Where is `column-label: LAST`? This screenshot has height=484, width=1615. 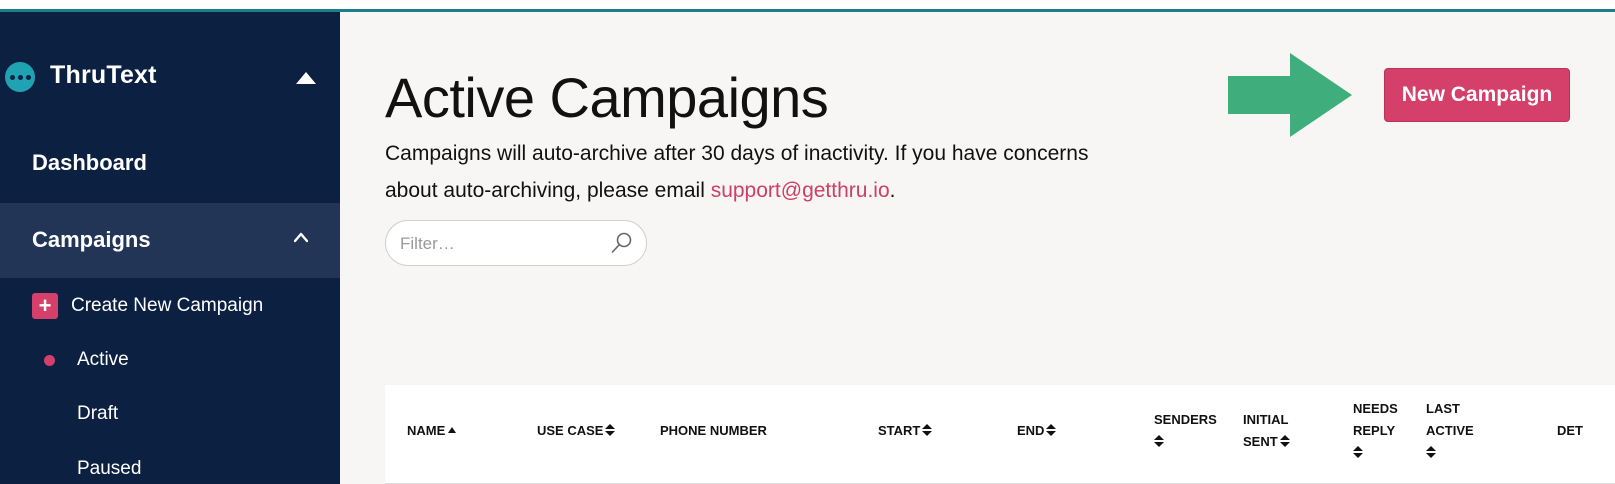
column-label: LAST is located at coordinates (1443, 408).